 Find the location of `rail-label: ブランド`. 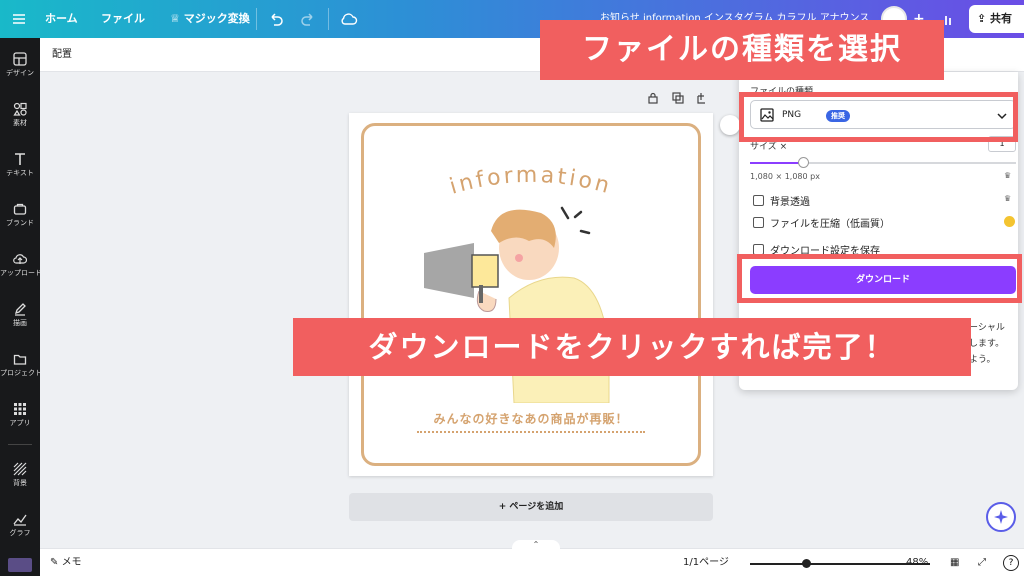

rail-label: ブランド is located at coordinates (20, 223).